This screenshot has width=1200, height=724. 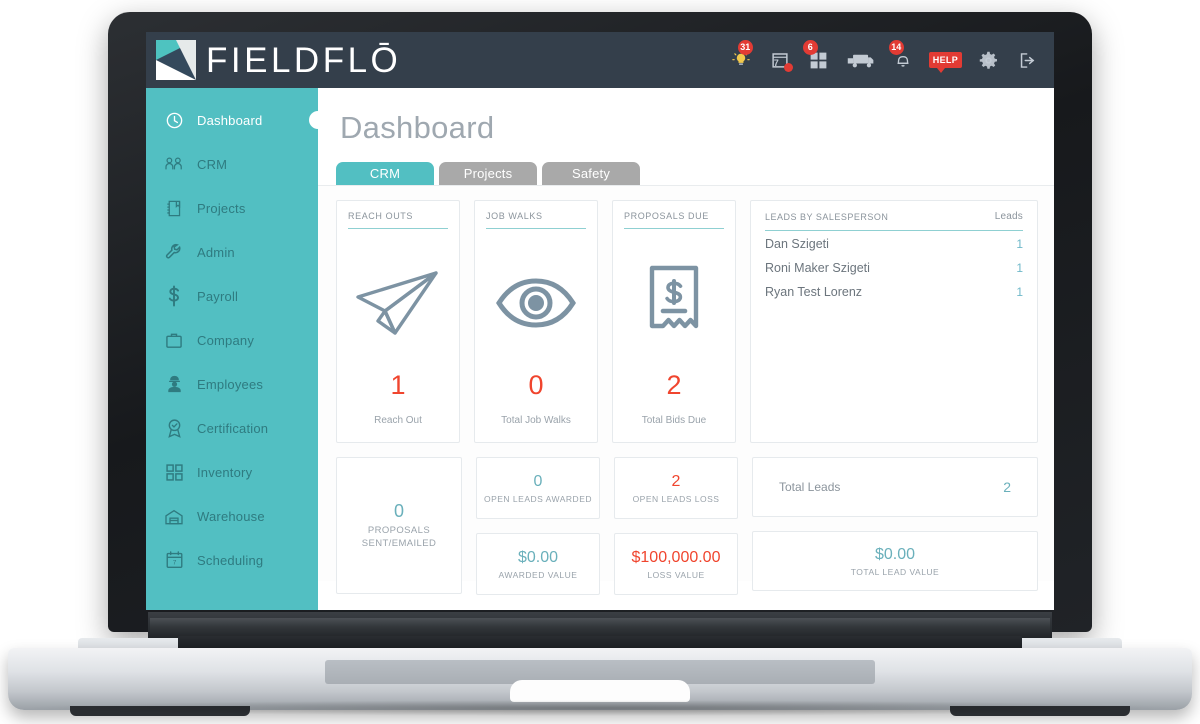 What do you see at coordinates (174, 472) in the screenshot?
I see `grid-squares-icon` at bounding box center [174, 472].